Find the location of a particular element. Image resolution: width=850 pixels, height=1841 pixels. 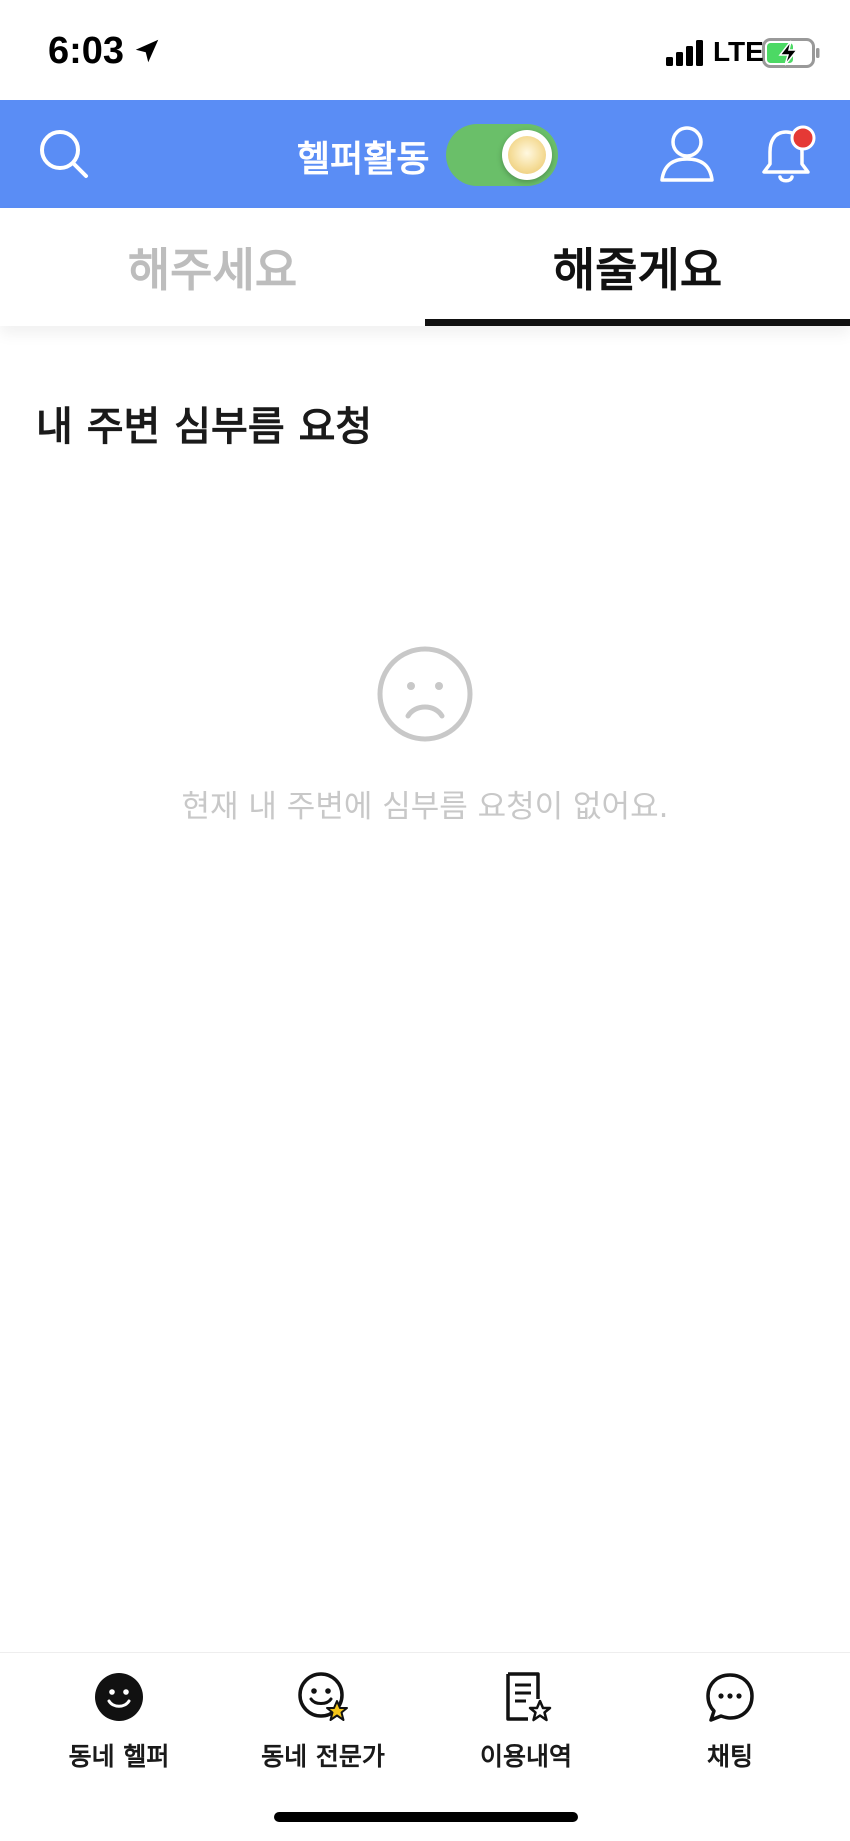

empty-state-message: 현재 내 주변에 심부름 요청이 없어요. is located at coordinates (425, 807).